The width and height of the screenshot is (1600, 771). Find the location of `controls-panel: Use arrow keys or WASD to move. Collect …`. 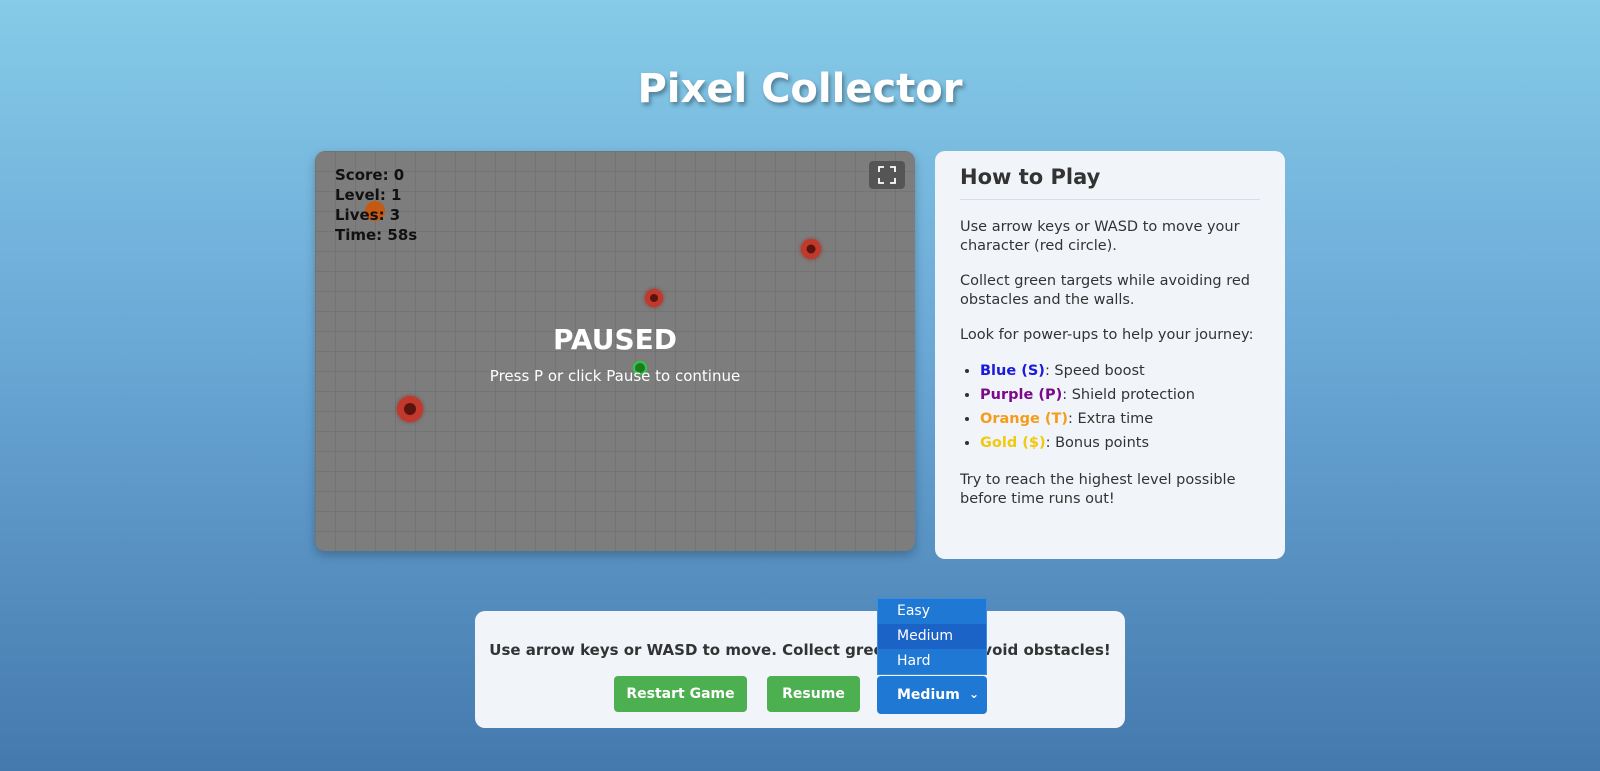

controls-panel: Use arrow keys or WASD to move. Collect … is located at coordinates (800, 669).